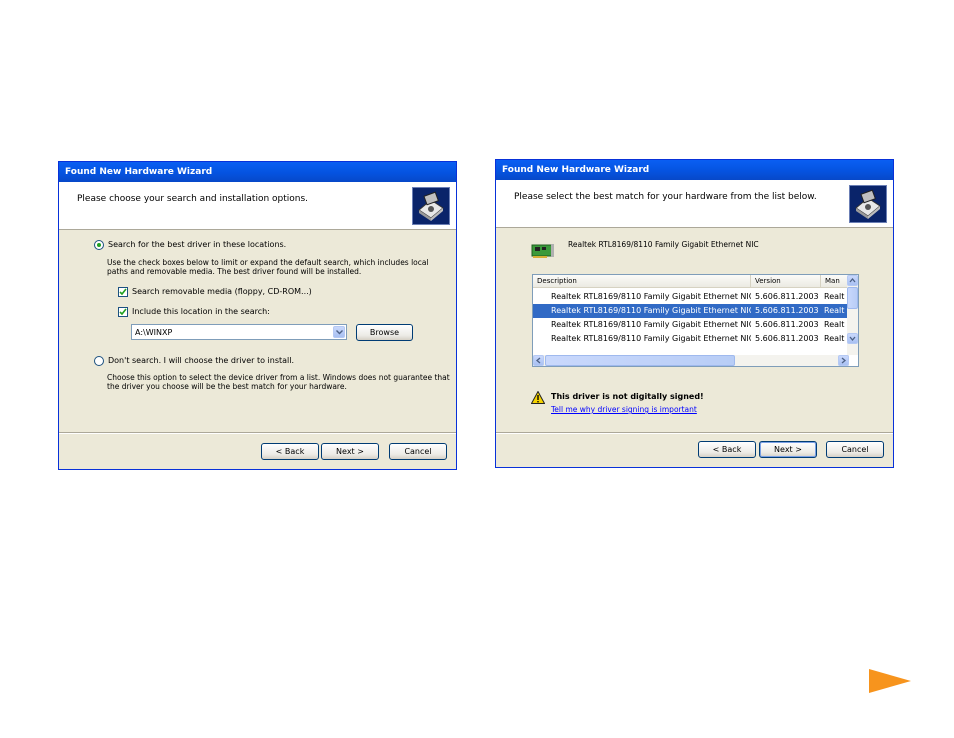 The width and height of the screenshot is (954, 738). I want to click on combobox-dropdown-icon, so click(339, 332).